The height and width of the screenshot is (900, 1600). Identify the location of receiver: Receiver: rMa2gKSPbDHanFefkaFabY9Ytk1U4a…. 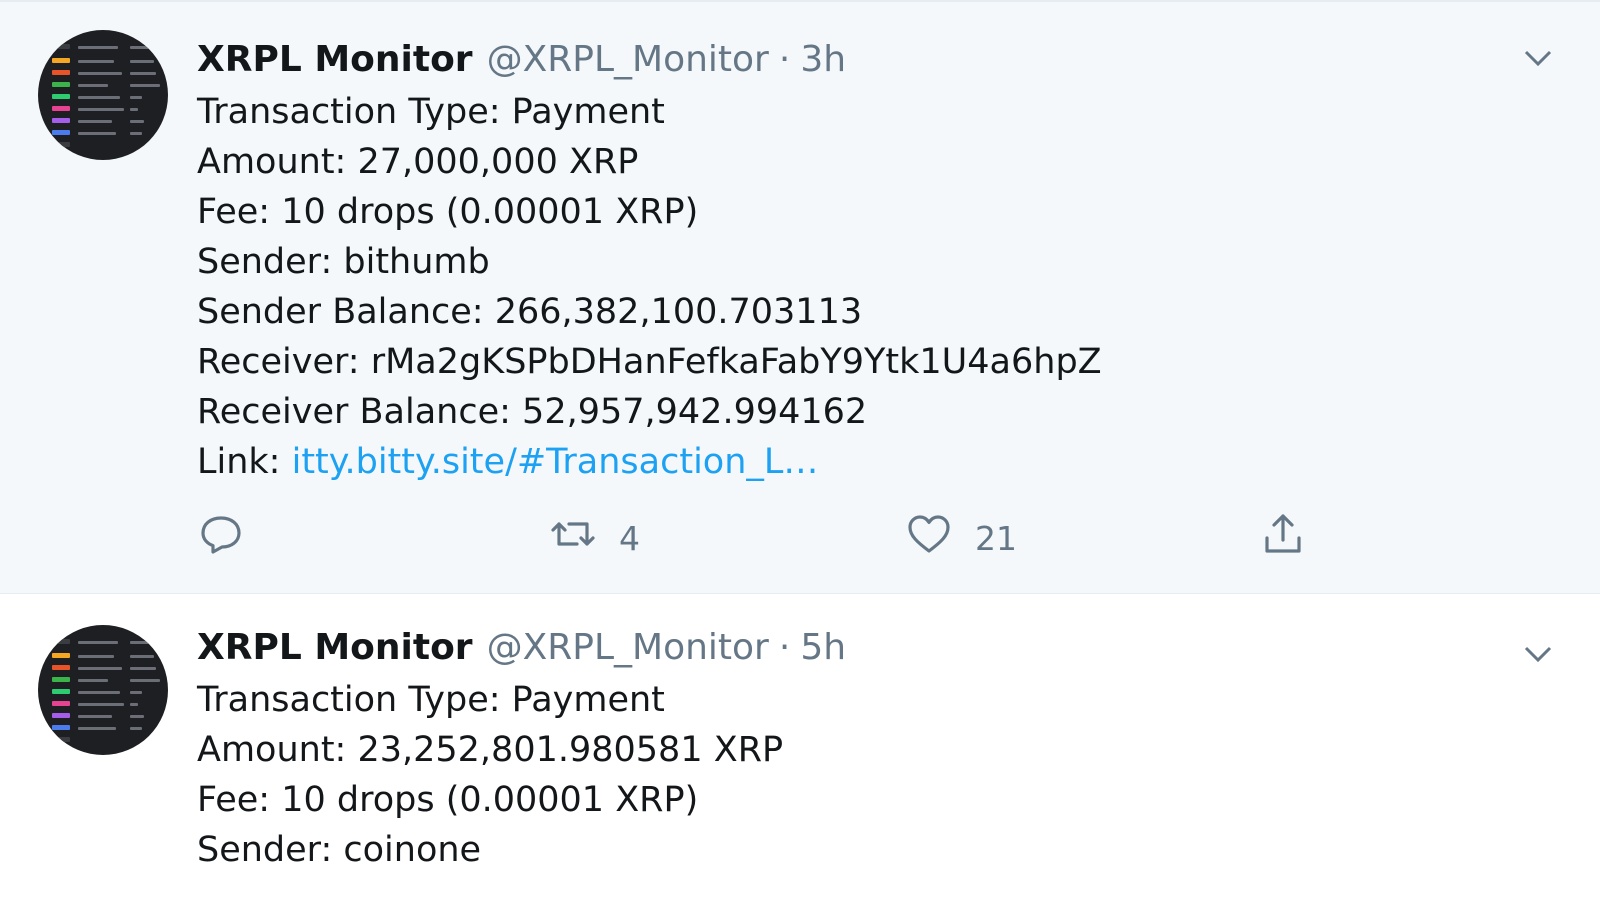
(649, 362).